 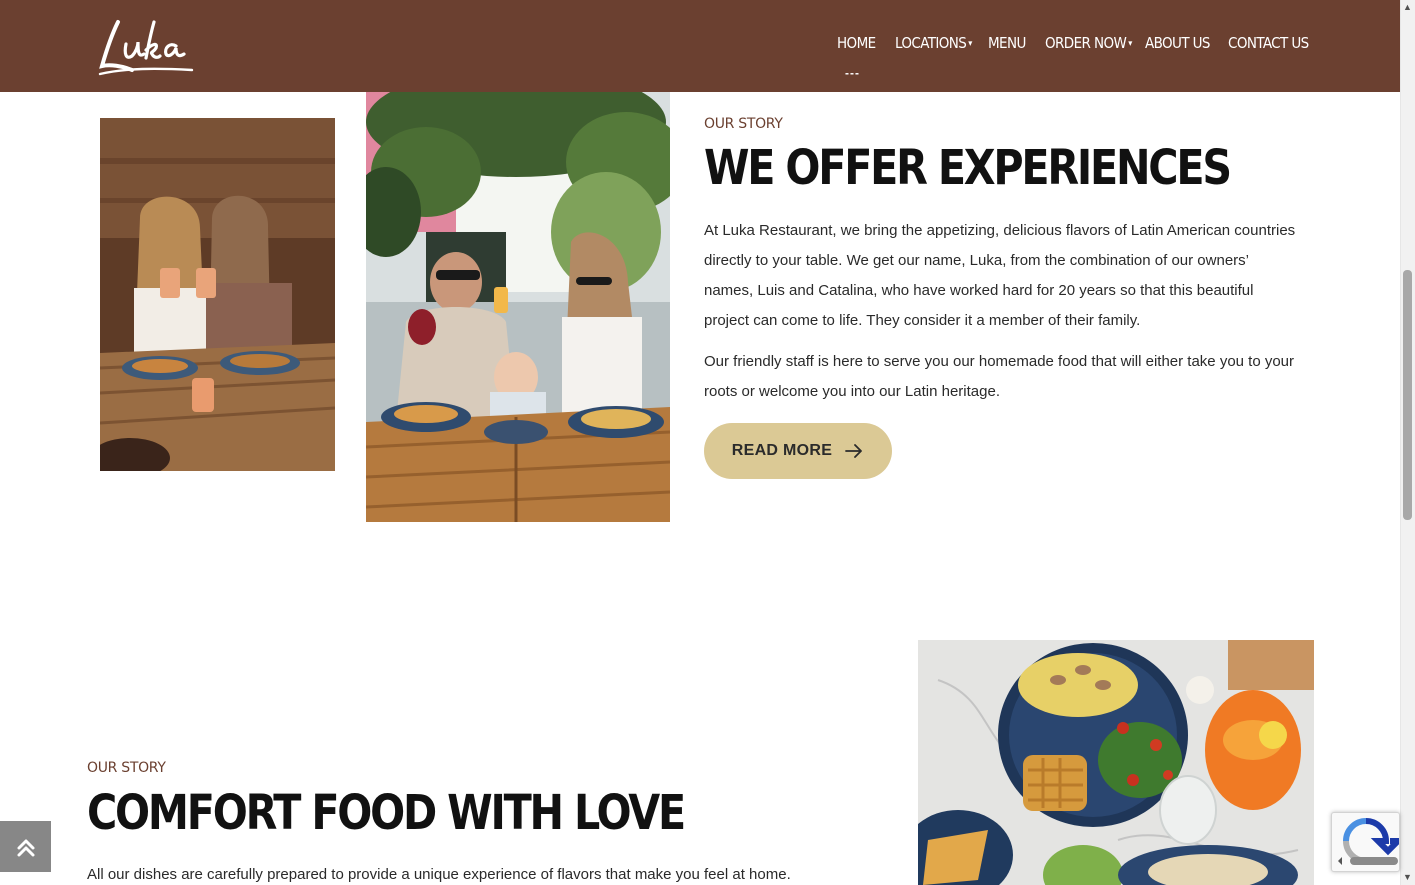 What do you see at coordinates (854, 451) in the screenshot?
I see `arrow-right-icon` at bounding box center [854, 451].